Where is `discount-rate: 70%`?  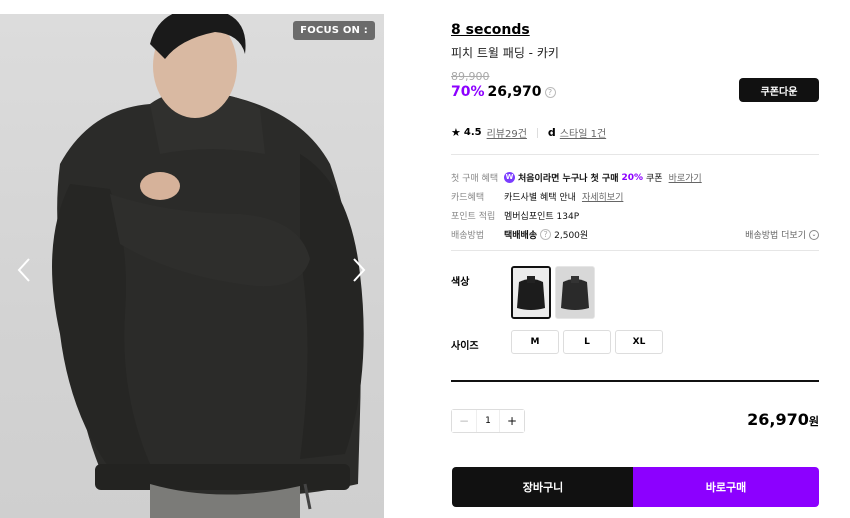 discount-rate: 70% is located at coordinates (468, 92).